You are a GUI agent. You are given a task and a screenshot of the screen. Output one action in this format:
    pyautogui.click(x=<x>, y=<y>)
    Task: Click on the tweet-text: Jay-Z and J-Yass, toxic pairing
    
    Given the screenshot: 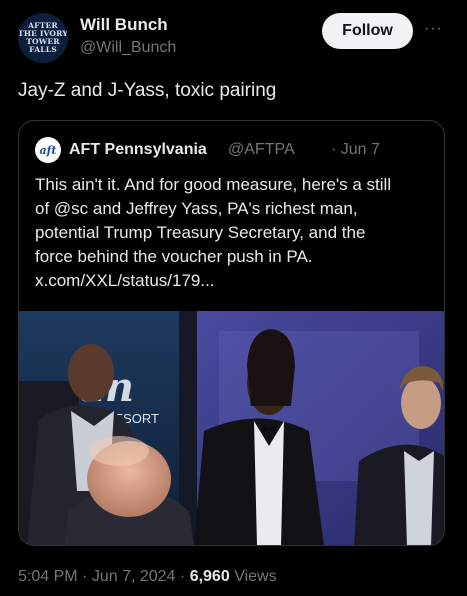 What is the action you would take?
    pyautogui.click(x=147, y=90)
    